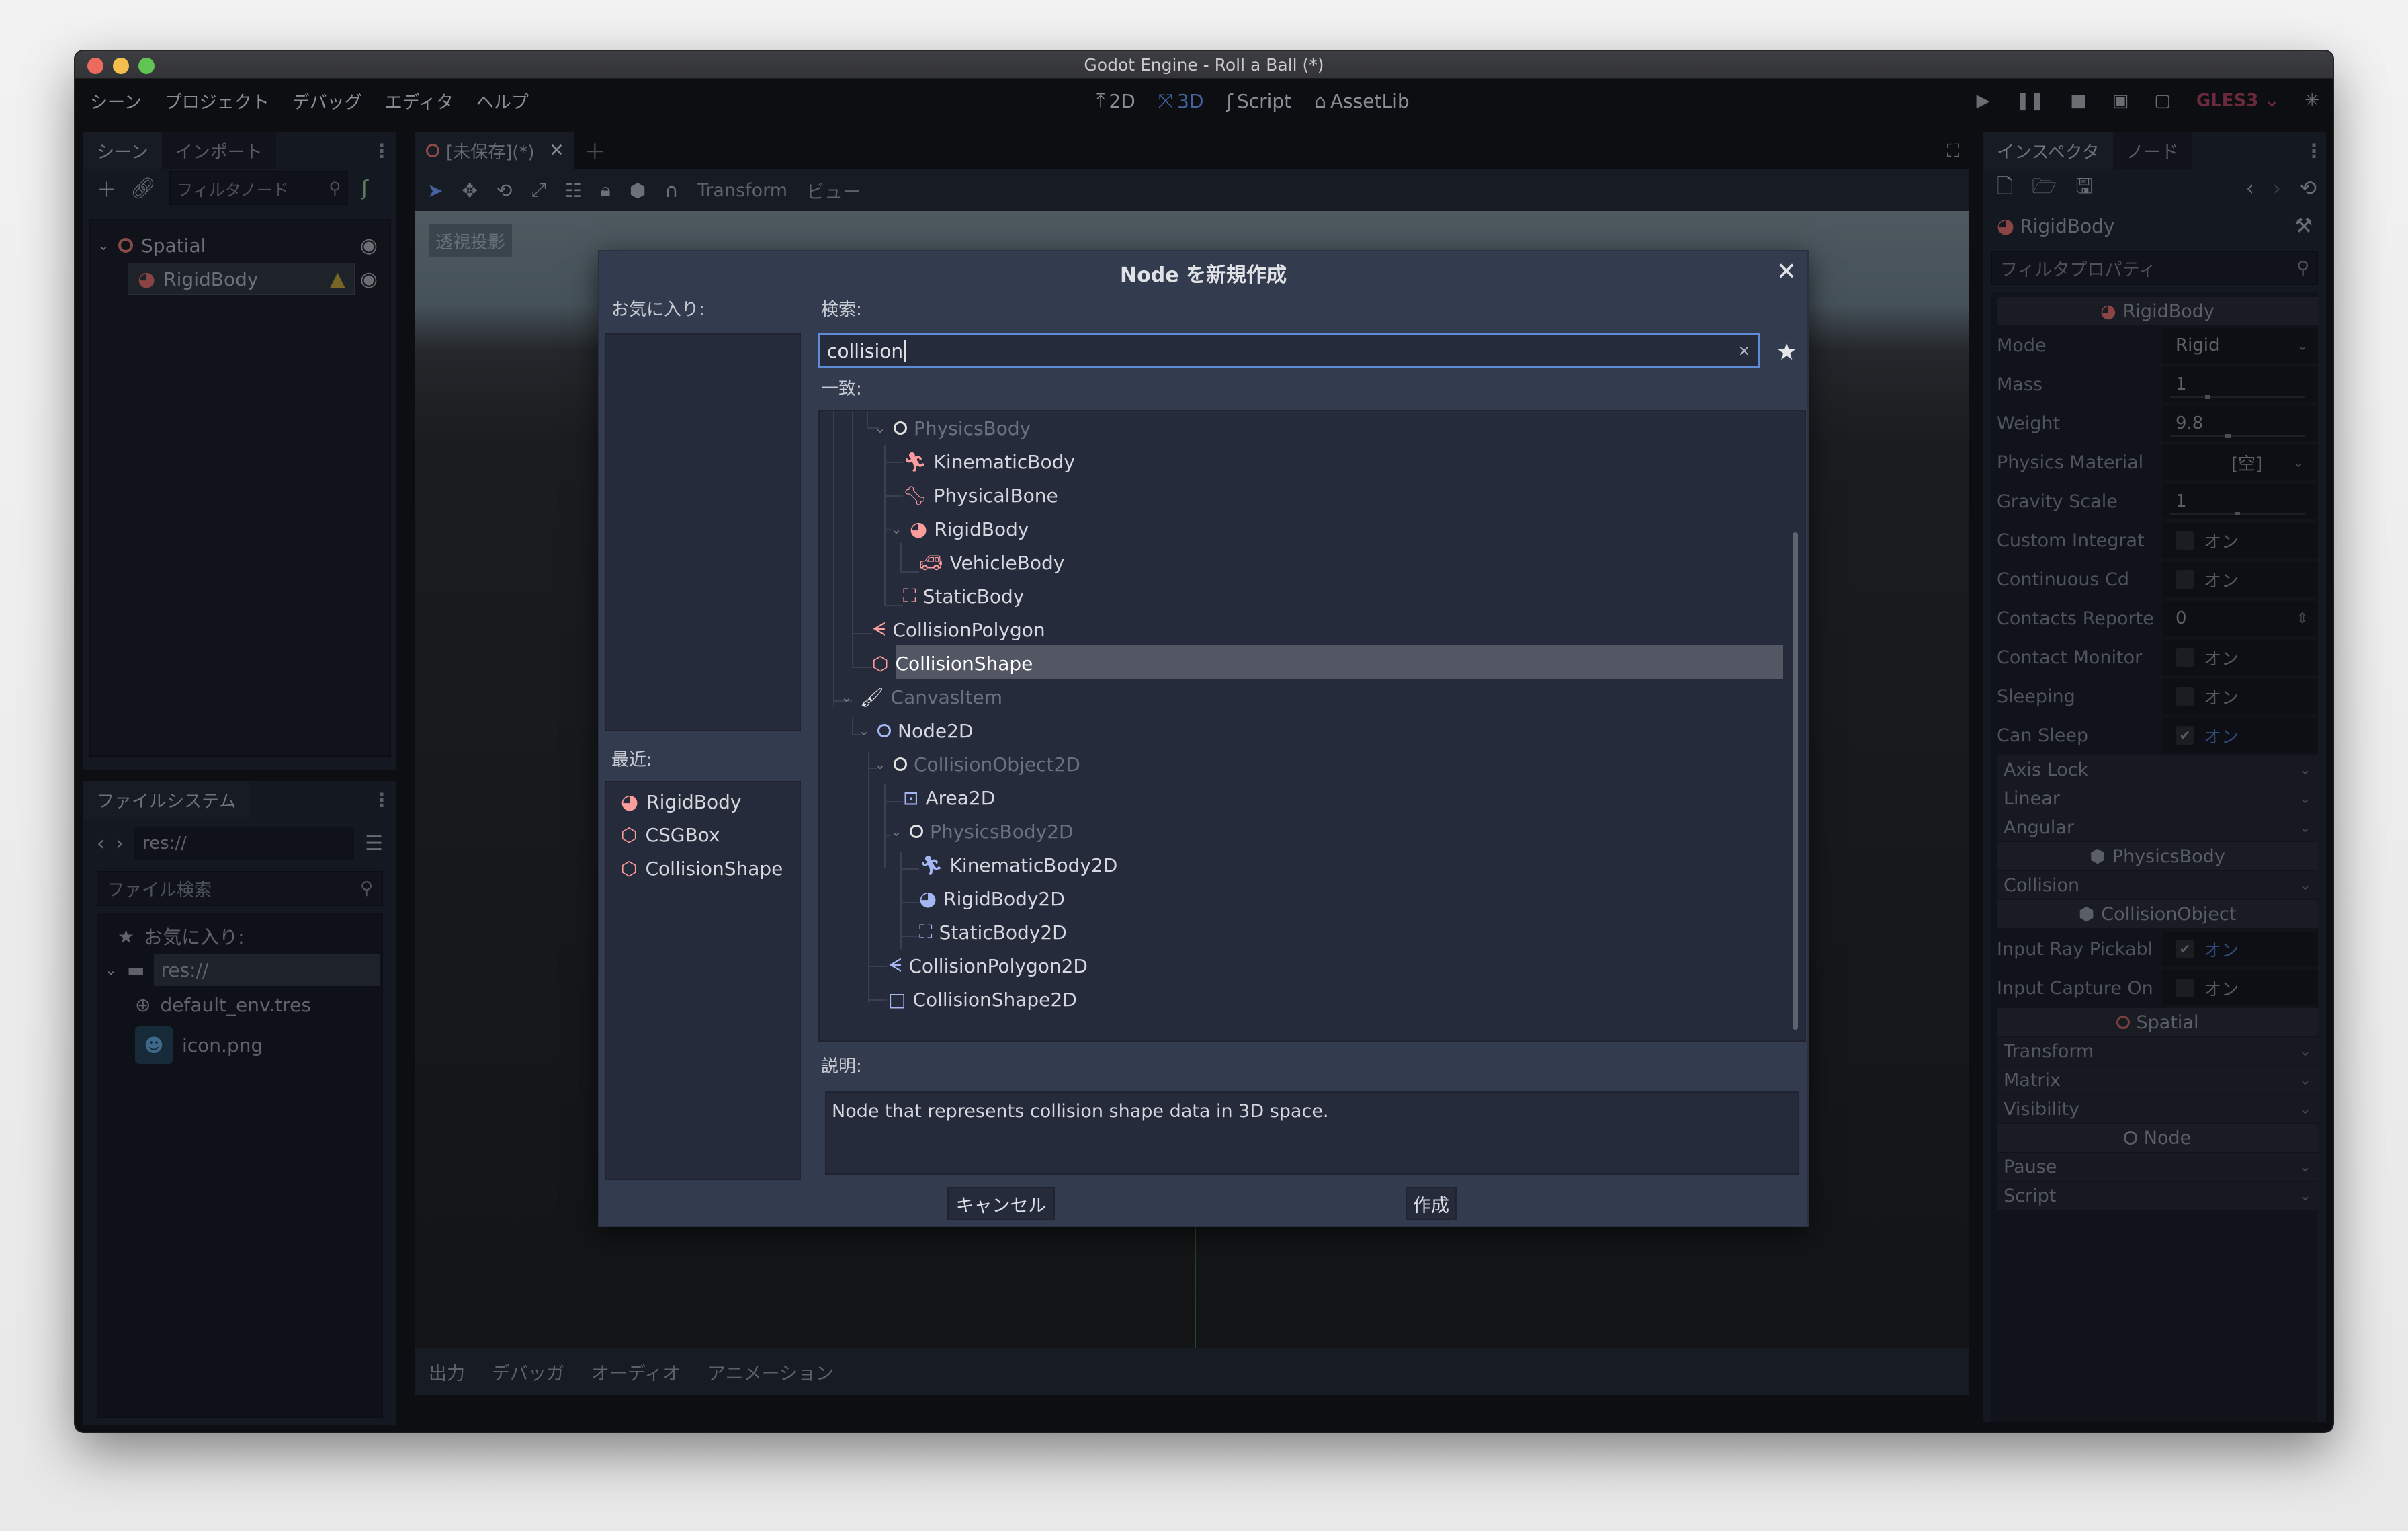 Image resolution: width=2408 pixels, height=1531 pixels. Describe the element at coordinates (681, 802) in the screenshot. I see `recent-item-rigidbody: ◕ RigidBody` at that location.